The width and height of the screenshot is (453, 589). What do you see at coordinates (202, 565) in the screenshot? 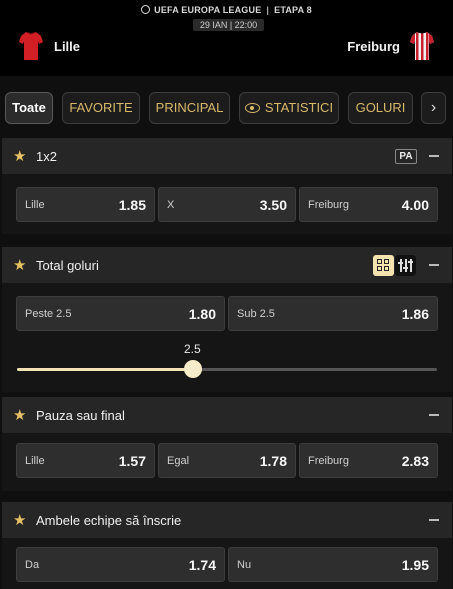
I see `odd-value: 1.74` at bounding box center [202, 565].